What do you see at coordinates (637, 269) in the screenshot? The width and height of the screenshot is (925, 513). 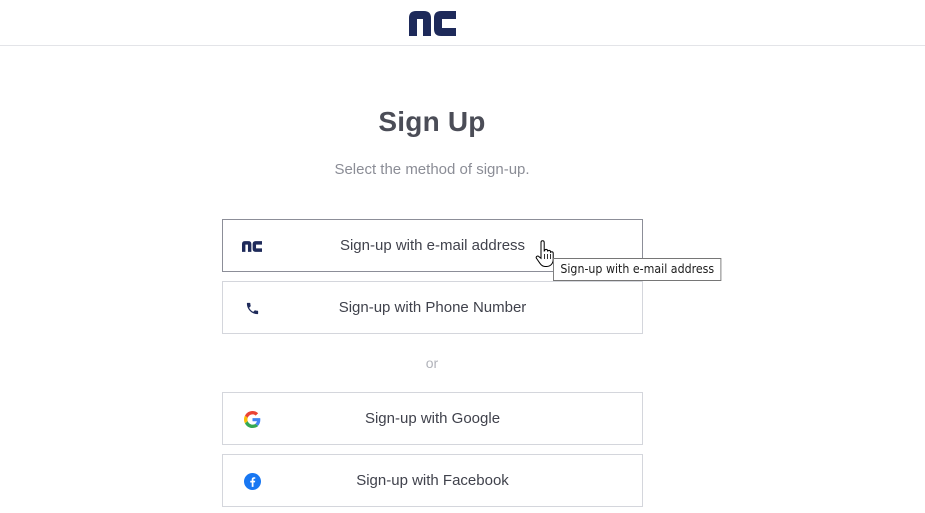 I see `tooltip: Sign-up with e-mail address` at bounding box center [637, 269].